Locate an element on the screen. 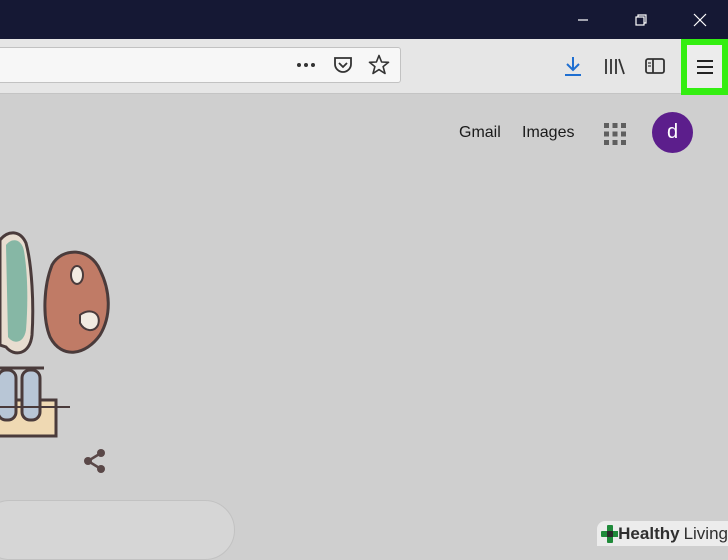 This screenshot has width=728, height=560. google-search-box is located at coordinates (117, 530).